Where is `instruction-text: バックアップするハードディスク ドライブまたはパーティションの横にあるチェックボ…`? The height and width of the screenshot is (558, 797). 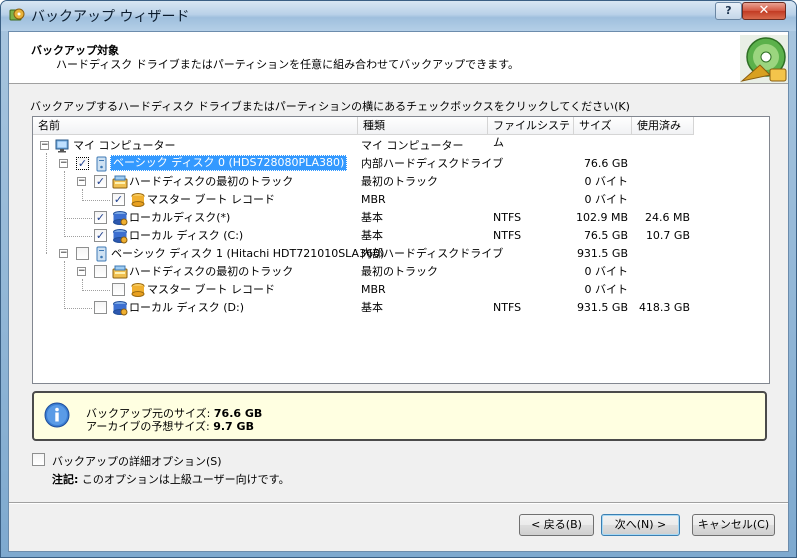 instruction-text: バックアップするハードディスク ドライブまたはパーティションの横にあるチェックボ… is located at coordinates (330, 106).